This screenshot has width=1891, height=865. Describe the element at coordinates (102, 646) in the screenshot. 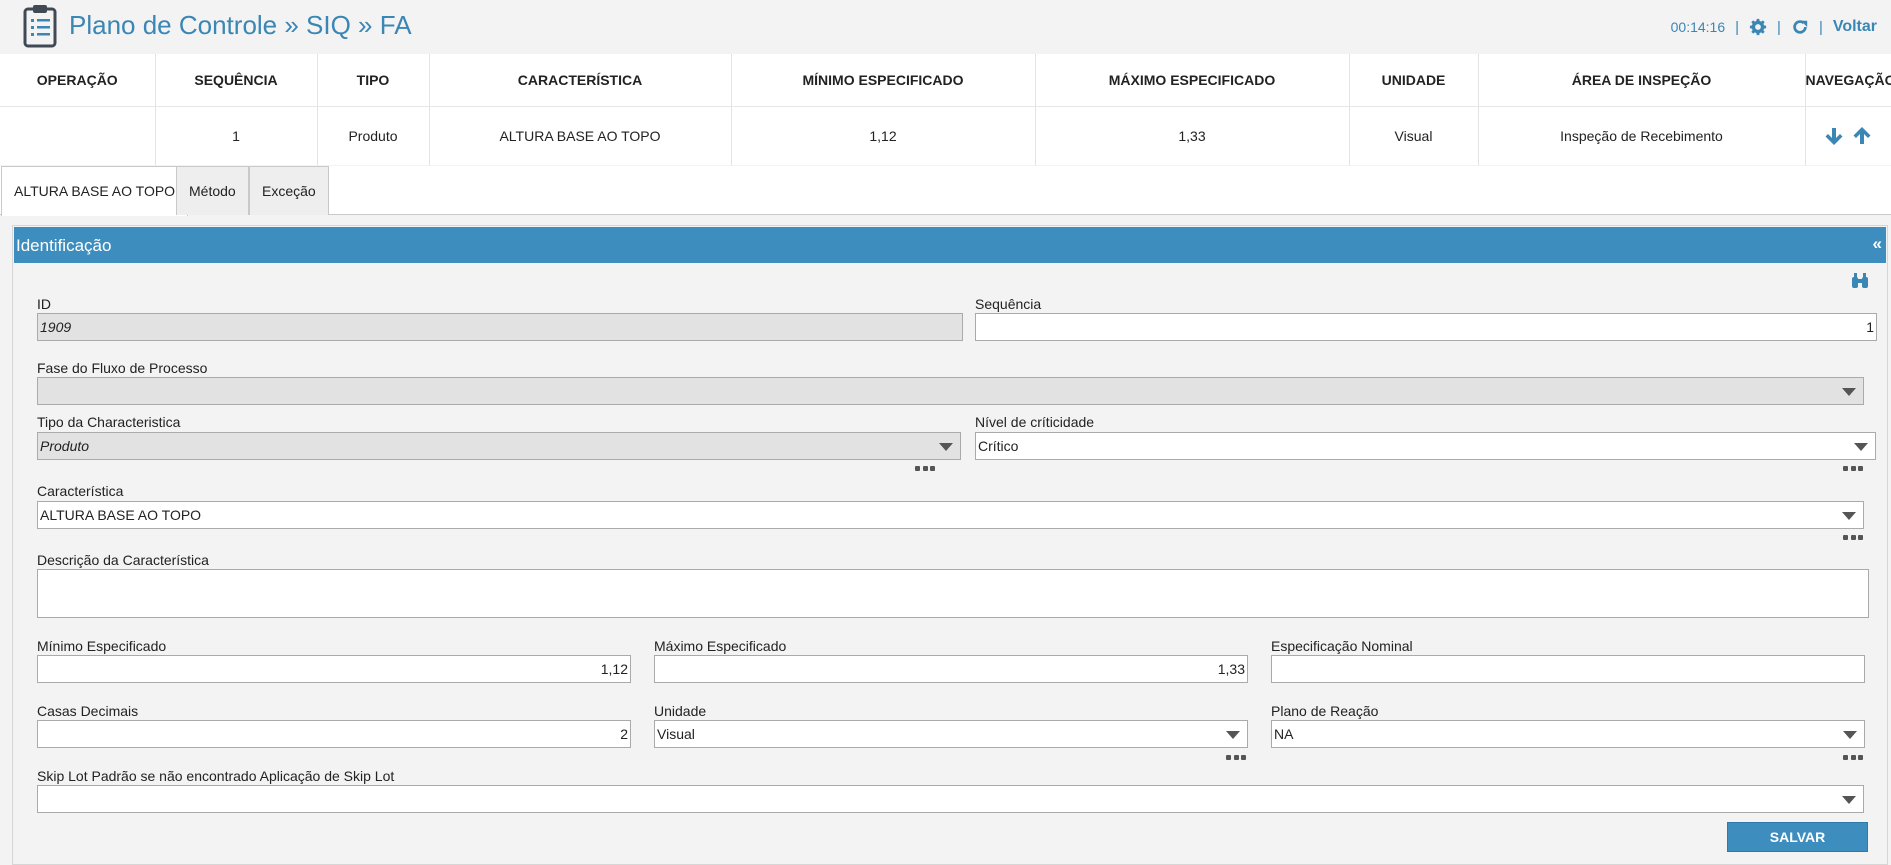

I see `minimo-label: Mínimo Especificado` at that location.